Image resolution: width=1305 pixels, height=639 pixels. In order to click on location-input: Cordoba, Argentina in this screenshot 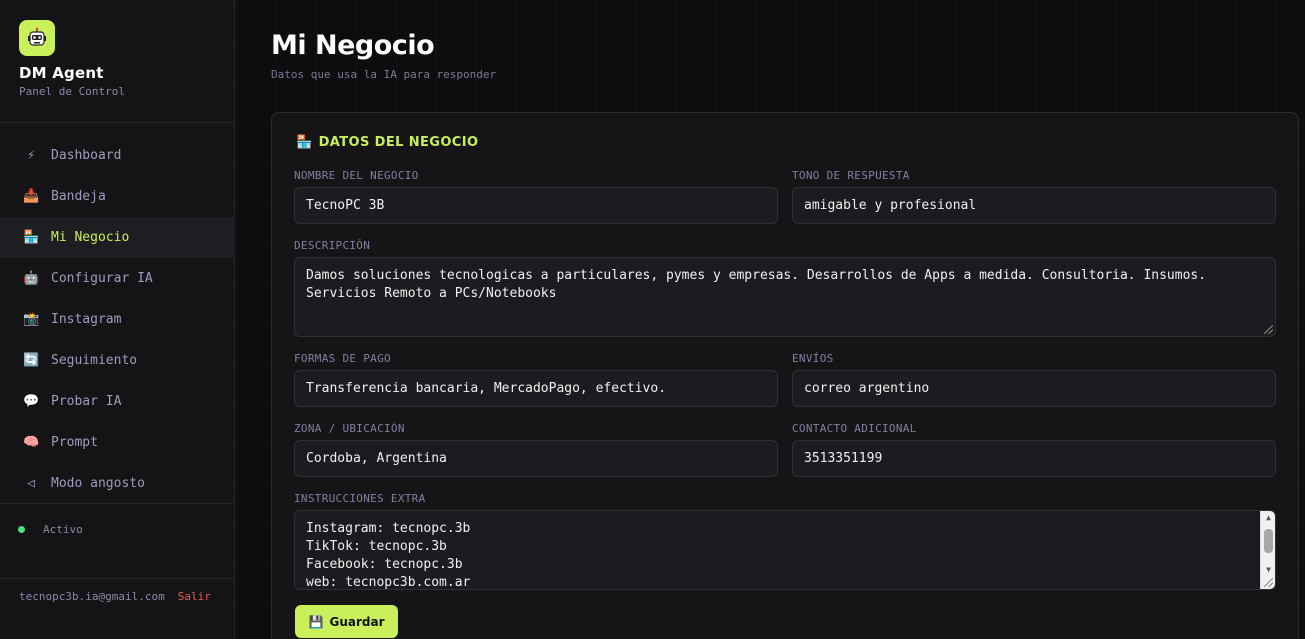, I will do `click(536, 458)`.